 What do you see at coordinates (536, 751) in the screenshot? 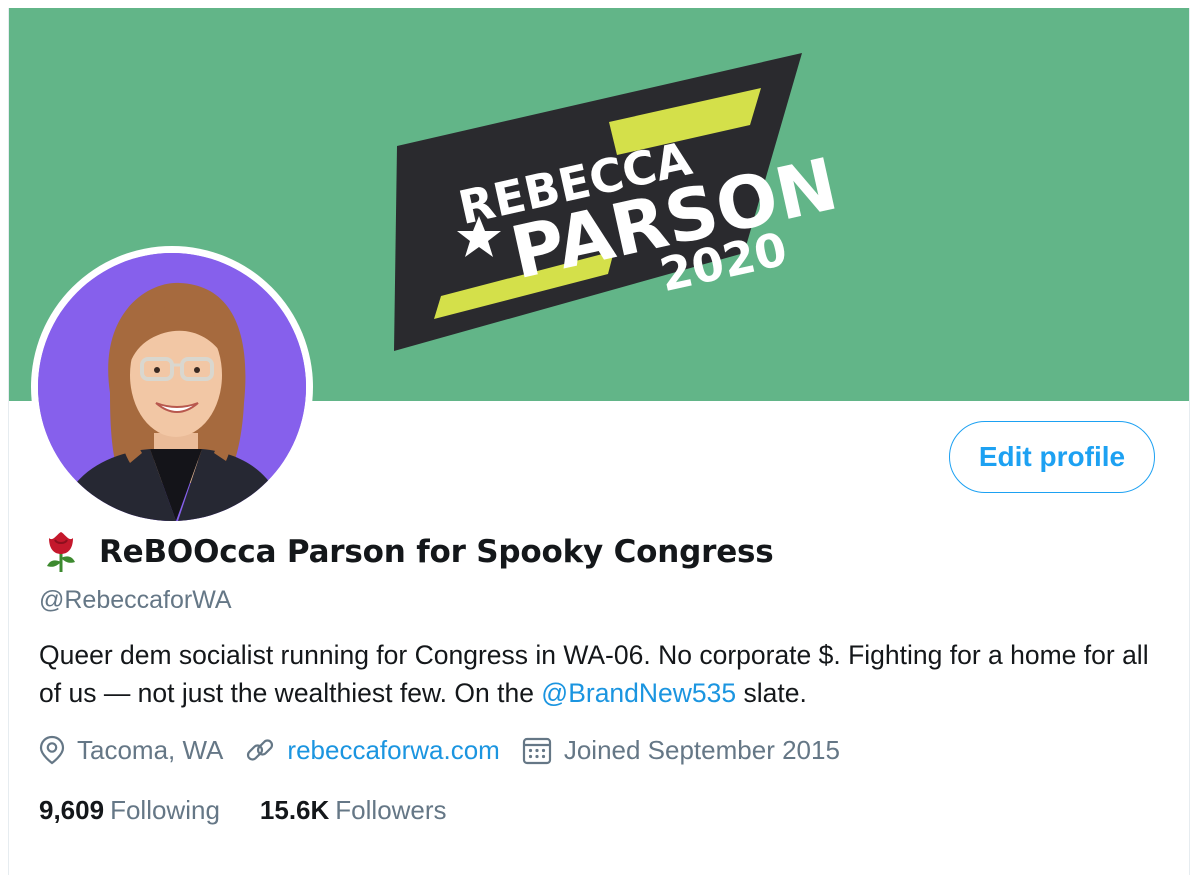
I see `calendar-icon` at bounding box center [536, 751].